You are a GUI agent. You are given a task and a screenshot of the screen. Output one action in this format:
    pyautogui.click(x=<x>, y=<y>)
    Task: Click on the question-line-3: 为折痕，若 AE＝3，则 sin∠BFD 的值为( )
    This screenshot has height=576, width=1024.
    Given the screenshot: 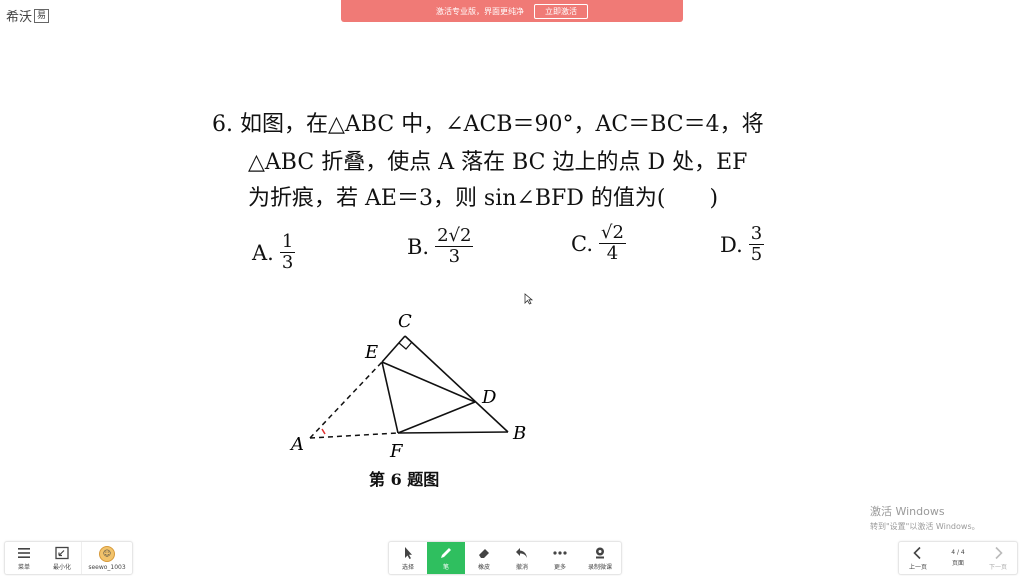 What is the action you would take?
    pyautogui.click(x=483, y=198)
    